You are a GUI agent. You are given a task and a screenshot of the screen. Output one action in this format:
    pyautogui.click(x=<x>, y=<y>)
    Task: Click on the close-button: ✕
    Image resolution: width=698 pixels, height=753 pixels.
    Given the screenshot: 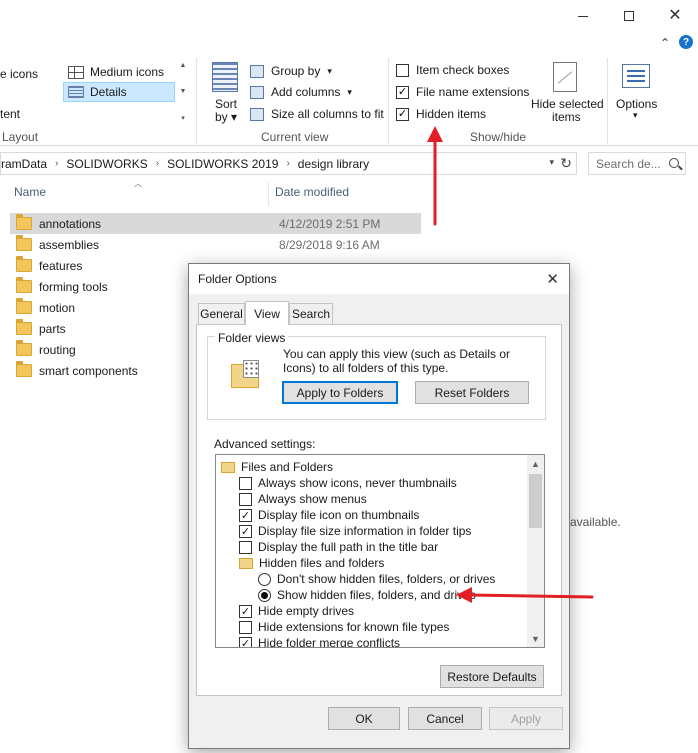 What is the action you would take?
    pyautogui.click(x=675, y=16)
    